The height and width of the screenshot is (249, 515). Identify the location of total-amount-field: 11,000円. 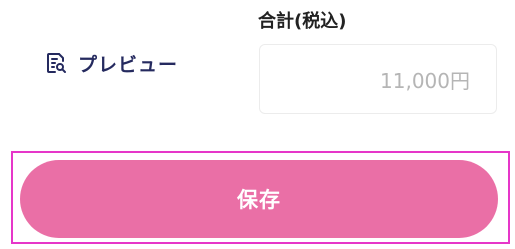
(378, 79).